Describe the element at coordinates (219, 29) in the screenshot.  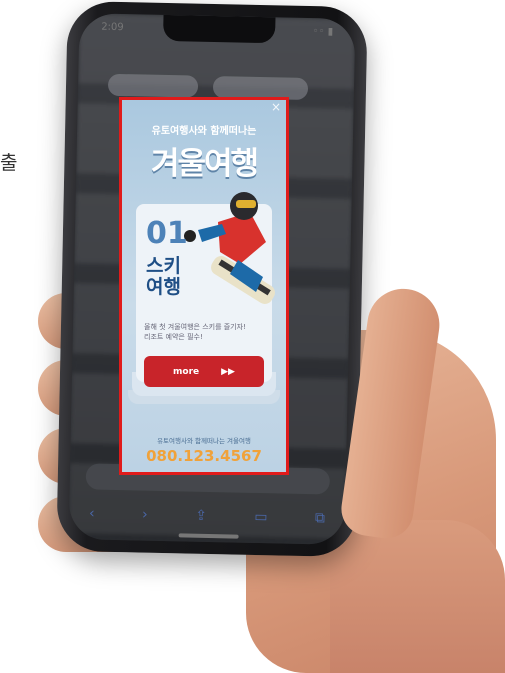
I see `phone-notch` at that location.